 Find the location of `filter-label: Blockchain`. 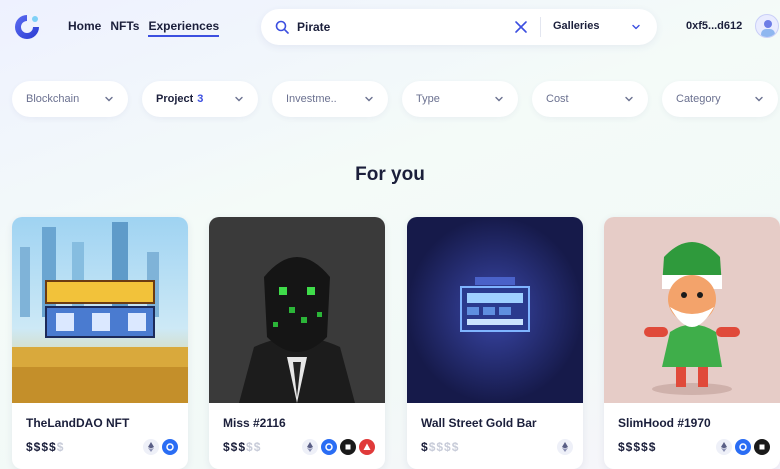

filter-label: Blockchain is located at coordinates (53, 99).